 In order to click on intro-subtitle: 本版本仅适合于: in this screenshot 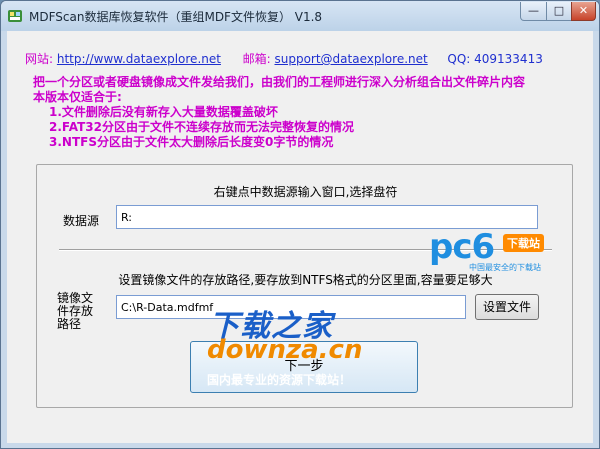, I will do `click(77, 97)`.